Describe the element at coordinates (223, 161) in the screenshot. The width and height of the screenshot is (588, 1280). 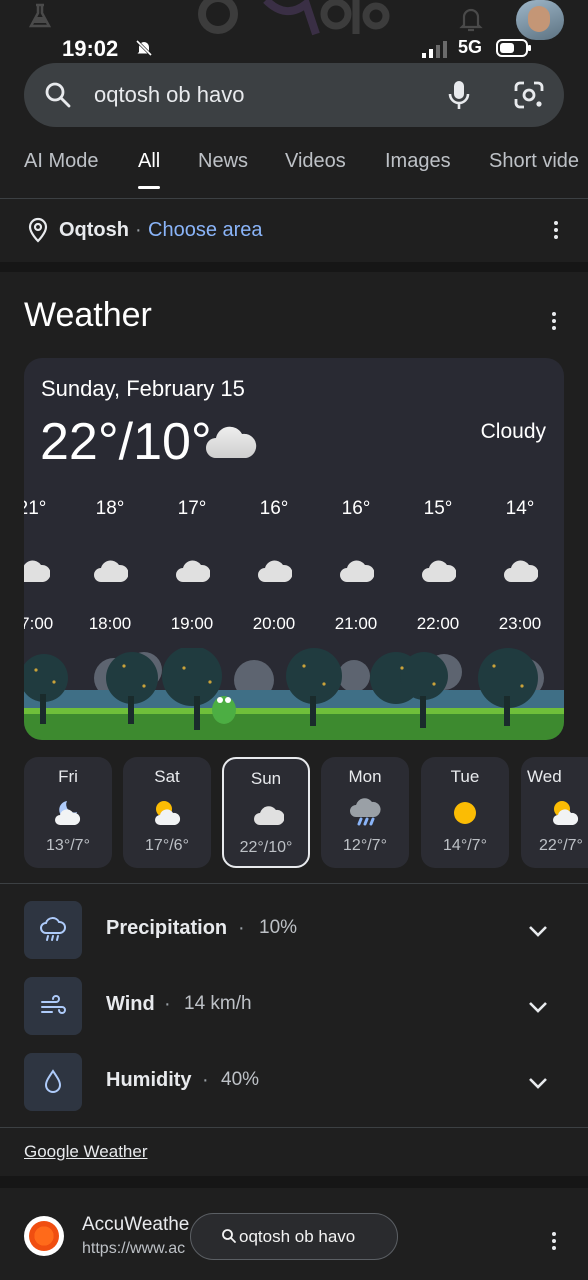
I see `tab-news: News` at that location.